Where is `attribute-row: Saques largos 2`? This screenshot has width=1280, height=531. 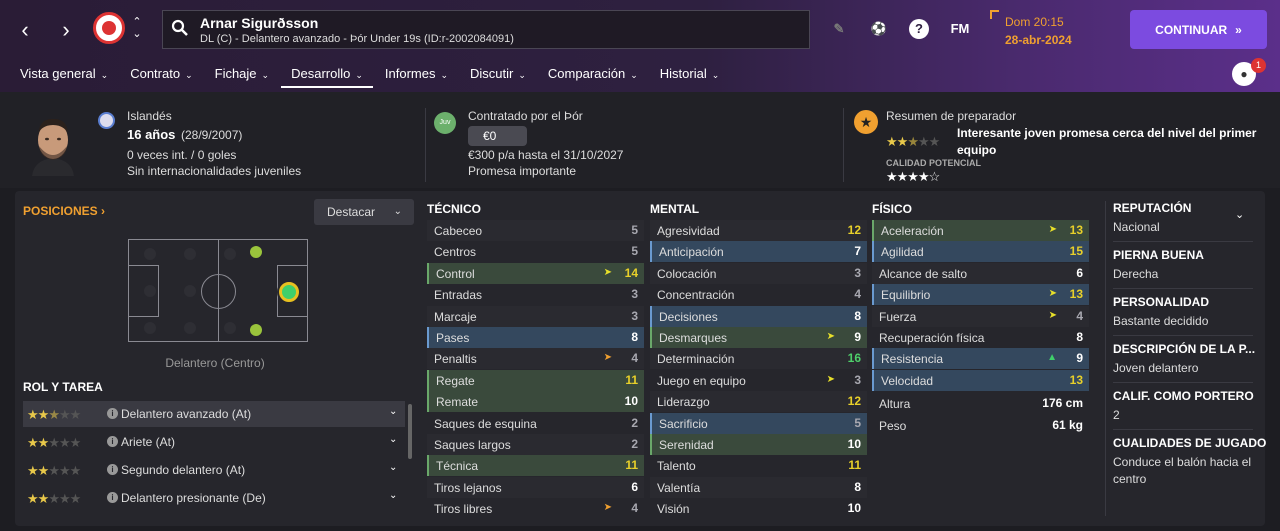
attribute-row: Saques largos 2 is located at coordinates (535, 444).